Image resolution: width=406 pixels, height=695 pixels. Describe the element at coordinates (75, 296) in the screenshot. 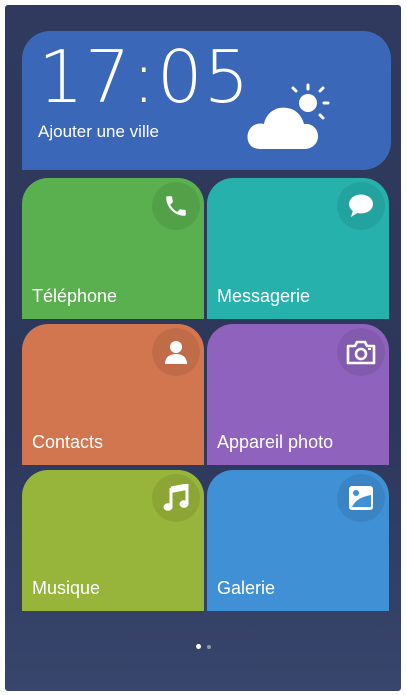

I see `tile-label-phone: Téléphone` at that location.